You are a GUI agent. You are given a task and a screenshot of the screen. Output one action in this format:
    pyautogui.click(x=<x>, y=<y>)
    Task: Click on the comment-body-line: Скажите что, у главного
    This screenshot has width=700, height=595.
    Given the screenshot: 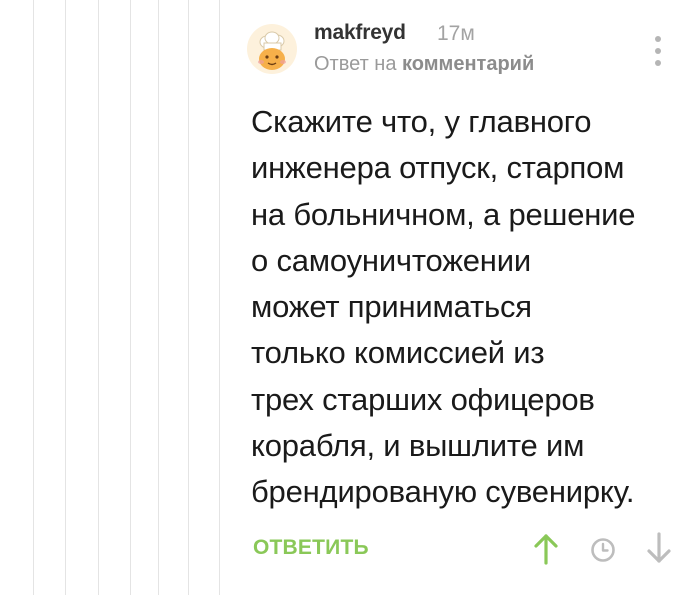 What is the action you would take?
    pyautogui.click(x=421, y=121)
    